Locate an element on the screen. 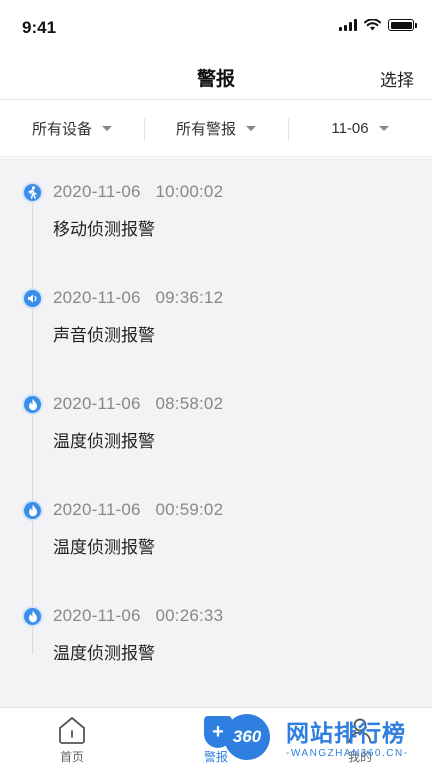 The image size is (432, 768). alarm-datetime: 2020-11-06 00:59:02 is located at coordinates (138, 509).